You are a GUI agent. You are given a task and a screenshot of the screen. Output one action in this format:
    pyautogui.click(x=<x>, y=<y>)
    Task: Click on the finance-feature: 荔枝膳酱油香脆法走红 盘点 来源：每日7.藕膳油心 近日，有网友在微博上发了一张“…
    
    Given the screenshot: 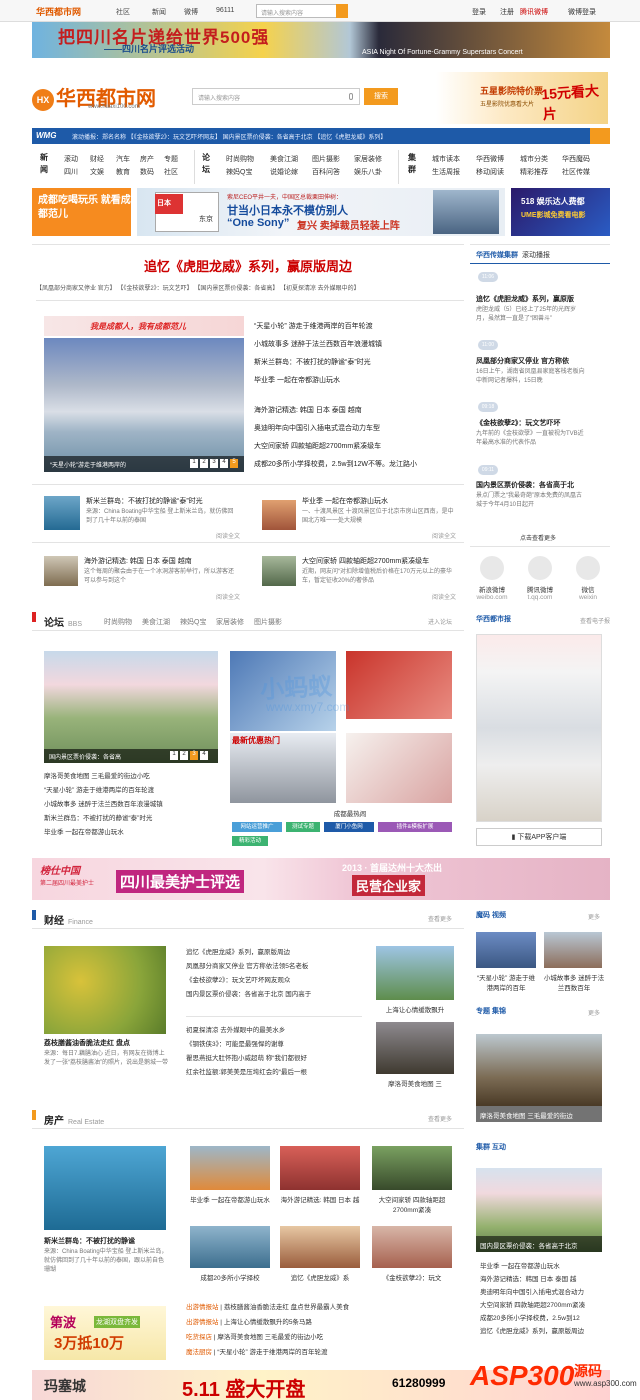 What is the action you would take?
    pyautogui.click(x=106, y=1053)
    